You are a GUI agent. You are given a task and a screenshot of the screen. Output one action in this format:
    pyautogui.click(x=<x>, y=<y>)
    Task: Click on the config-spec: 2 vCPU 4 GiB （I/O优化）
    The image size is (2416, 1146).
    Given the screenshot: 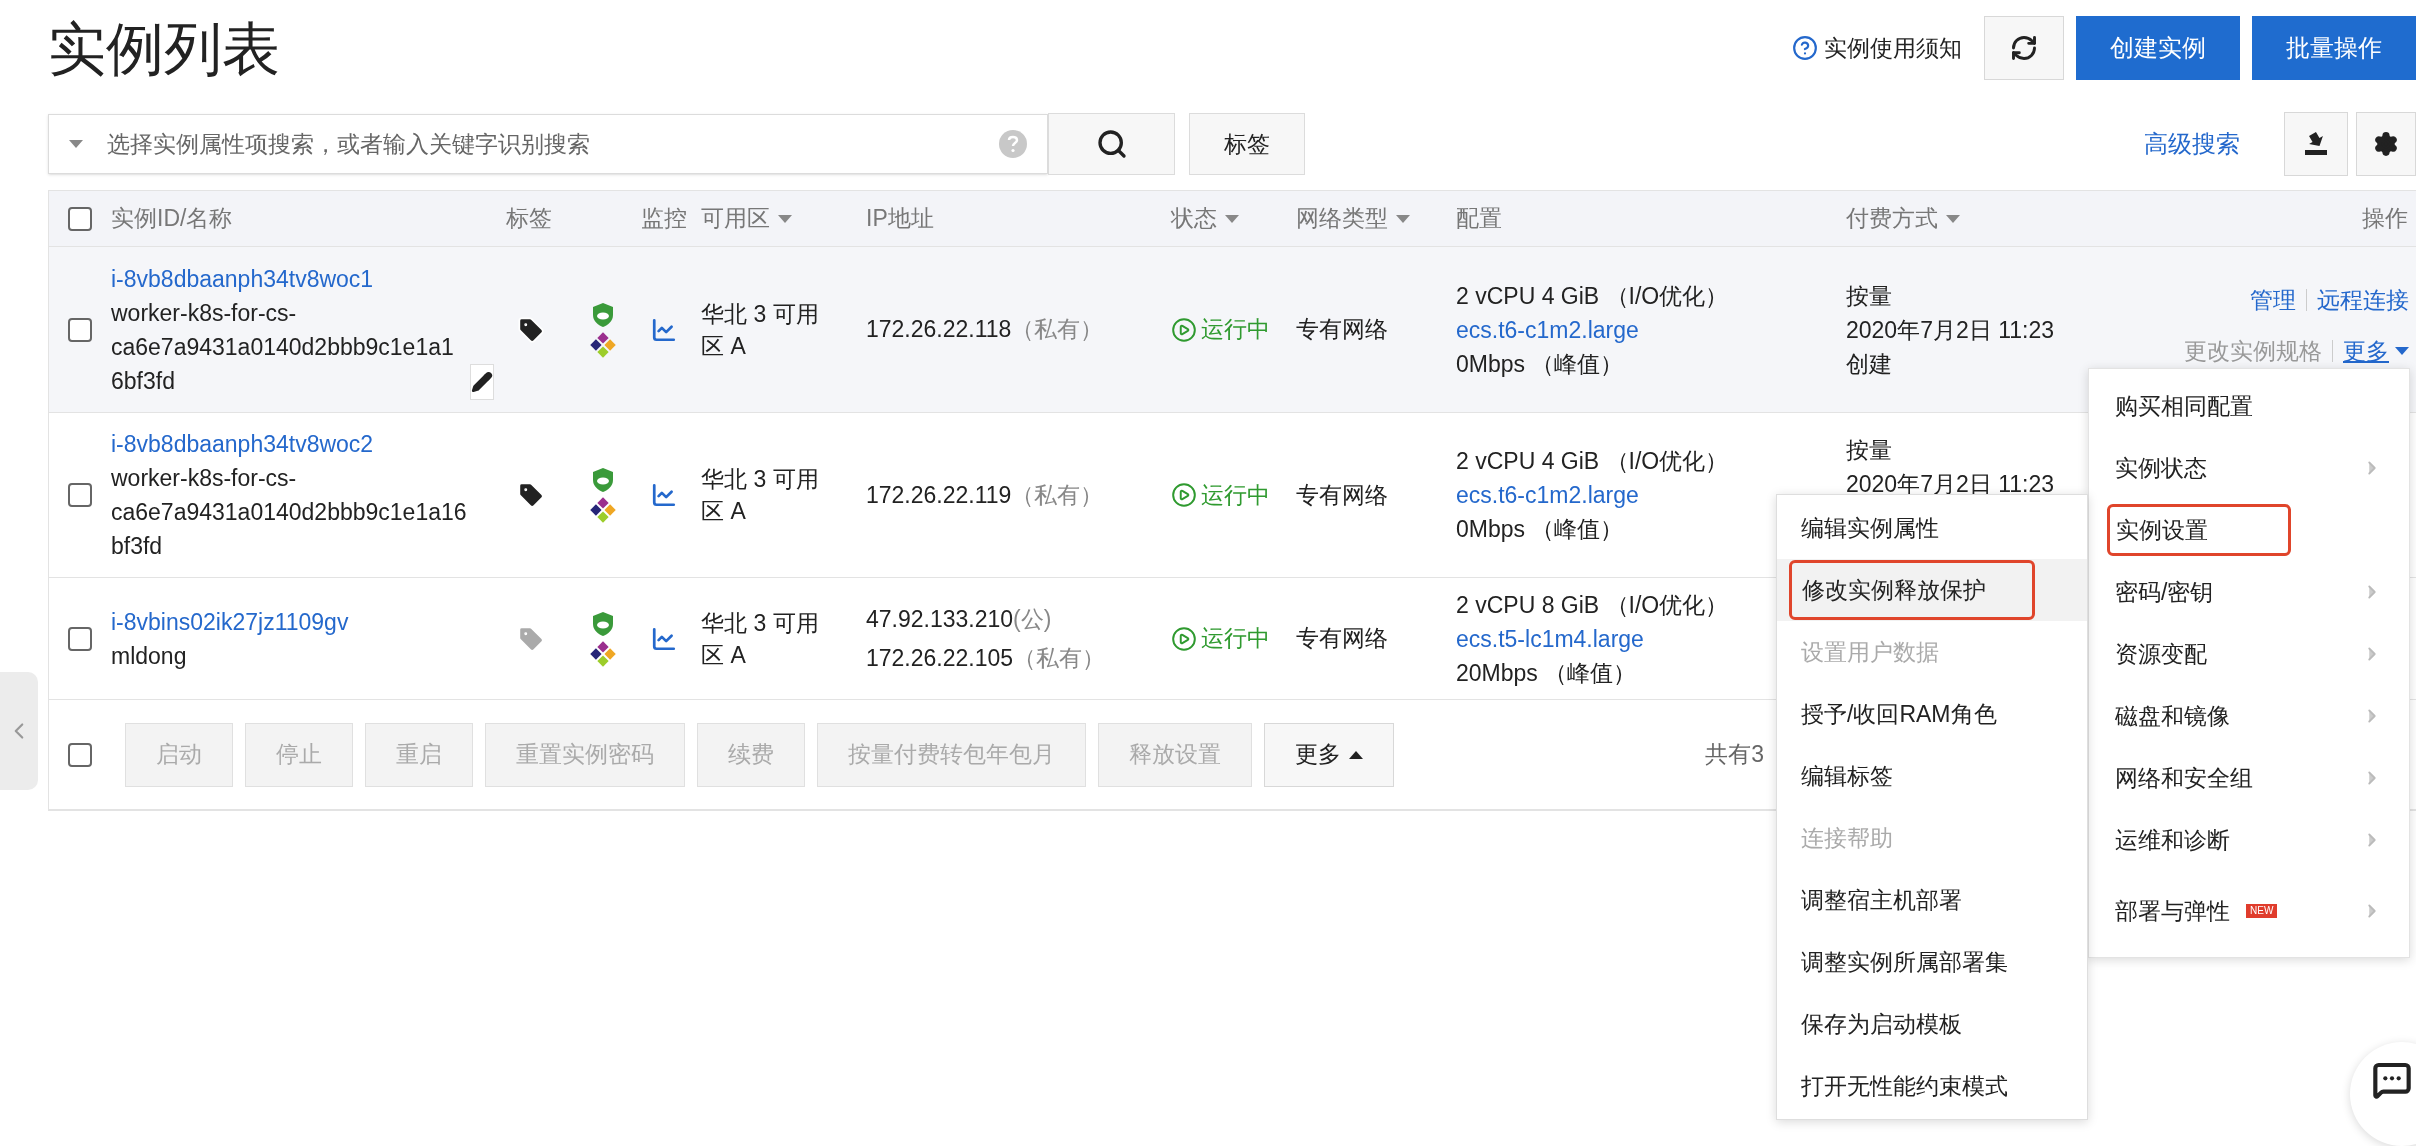 What is the action you would take?
    pyautogui.click(x=1592, y=296)
    